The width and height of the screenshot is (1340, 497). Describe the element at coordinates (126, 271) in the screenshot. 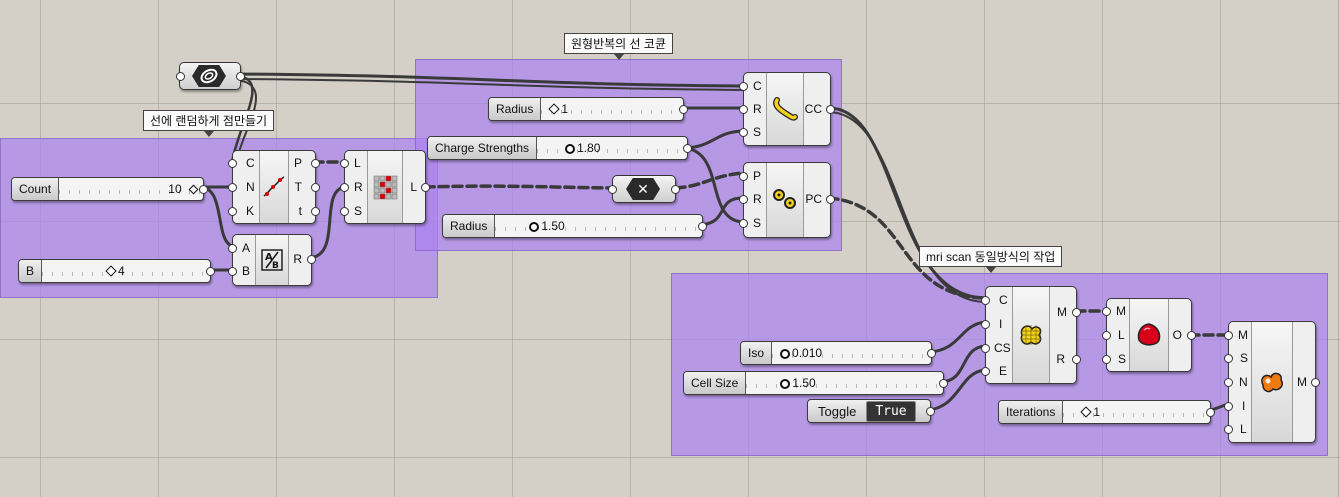

I see `b-slider-track: 4` at that location.